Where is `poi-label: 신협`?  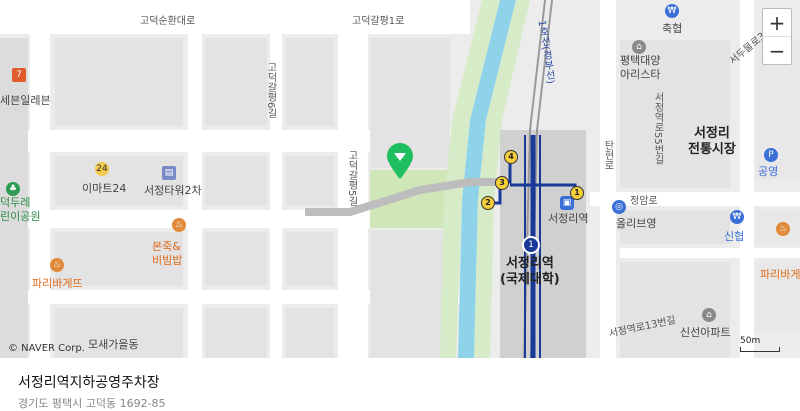
poi-label: 신협 is located at coordinates (734, 236).